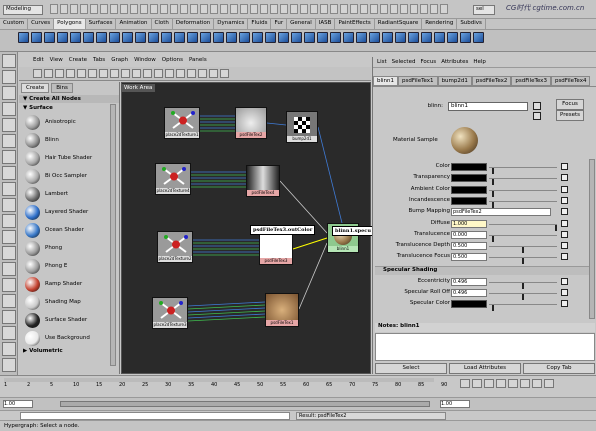 This screenshot has height=431, width=596. I want to click on shelf-tab-item: Curves, so click(41, 24).